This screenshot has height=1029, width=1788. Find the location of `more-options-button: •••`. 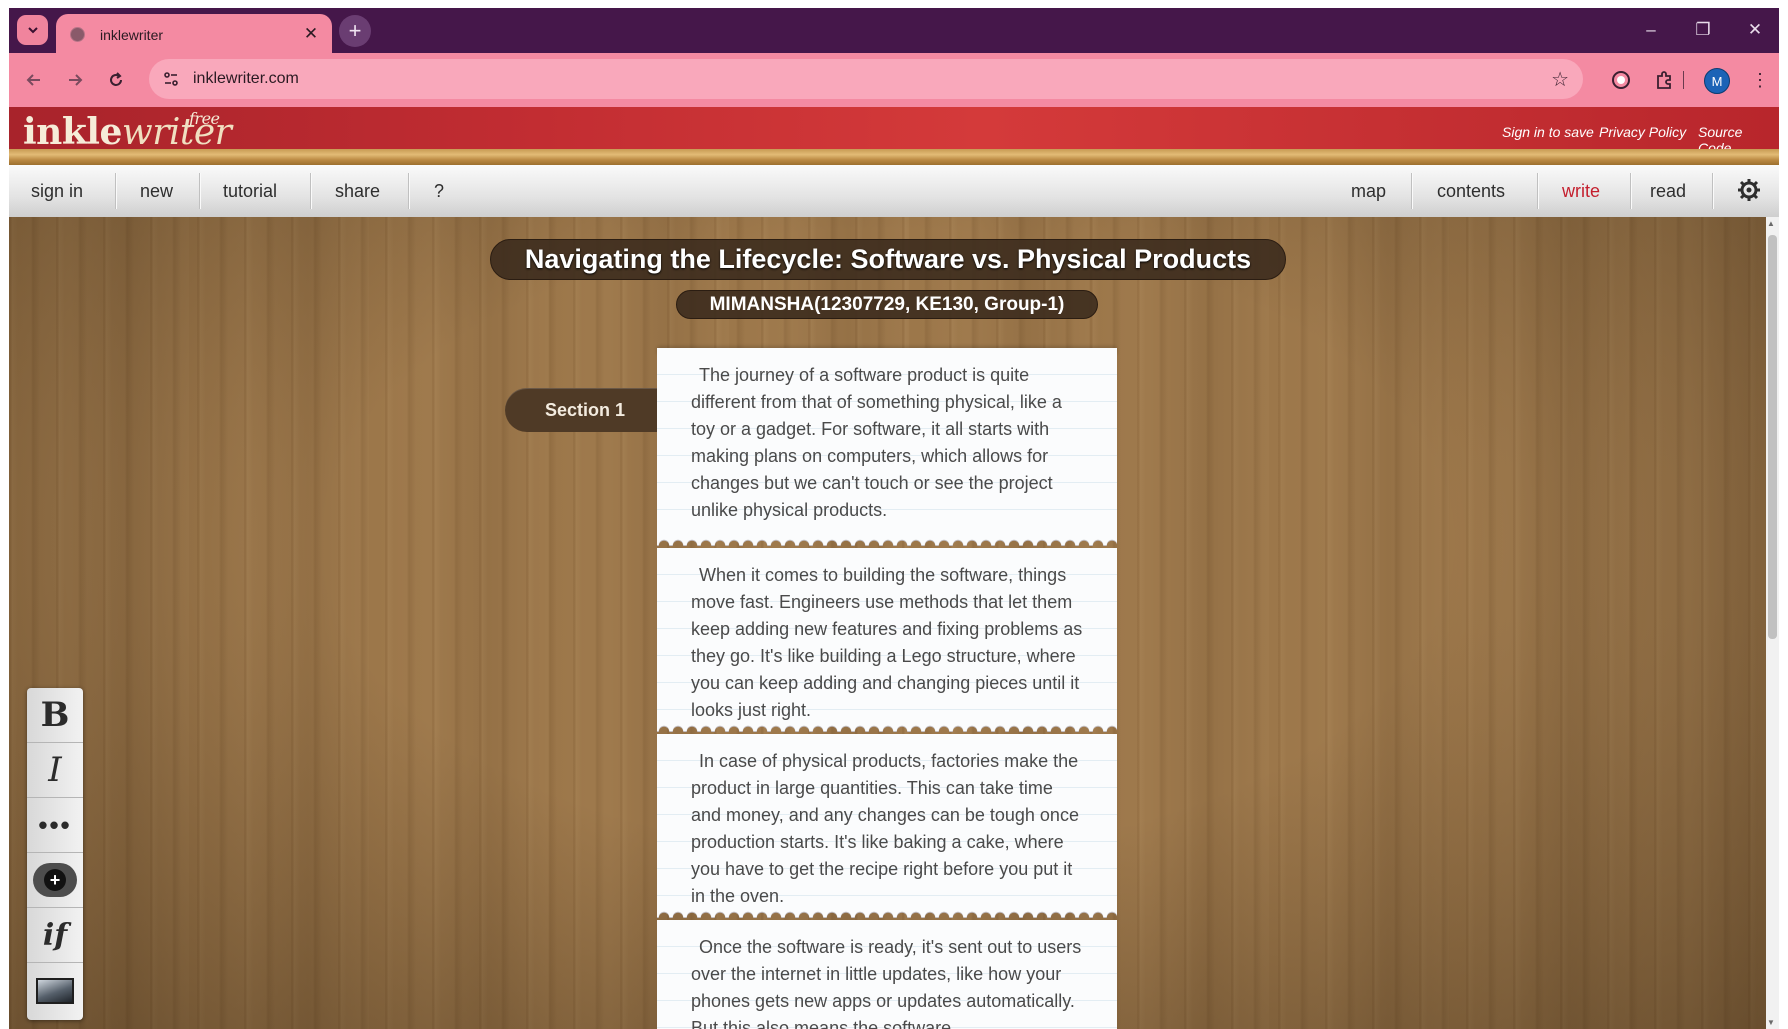

more-options-button: ••• is located at coordinates (55, 825).